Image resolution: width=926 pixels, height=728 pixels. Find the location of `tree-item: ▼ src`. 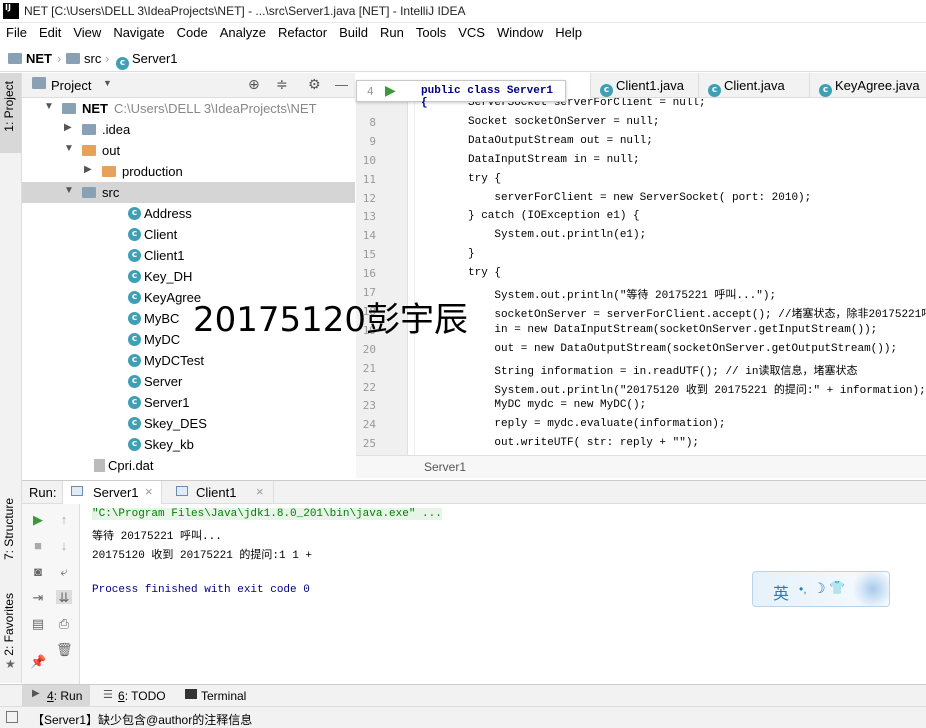

tree-item: ▼ src is located at coordinates (188, 192).